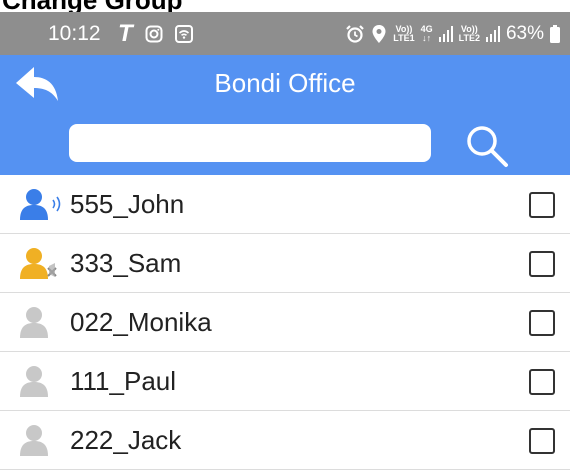 This screenshot has height=470, width=570. I want to click on page-title: Bondi Office, so click(285, 83).